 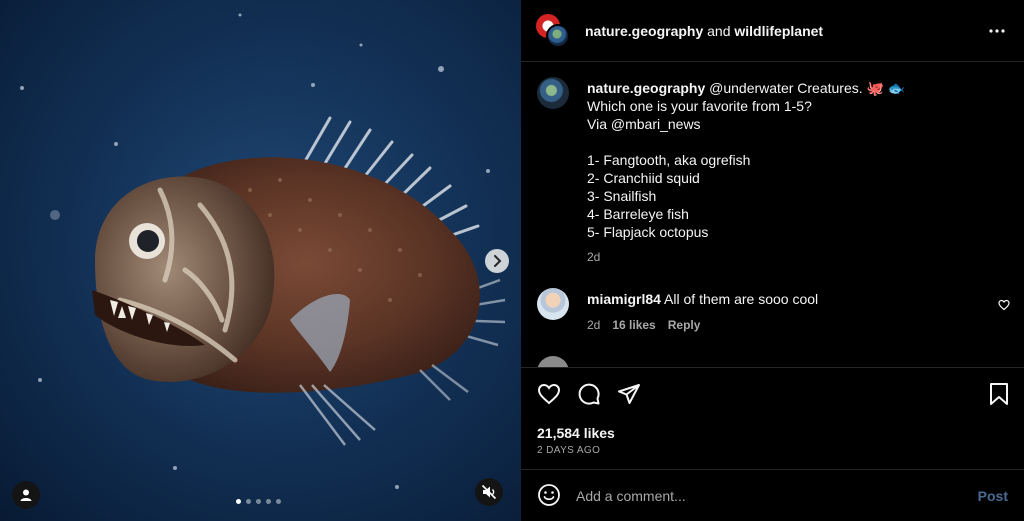 I want to click on tagged-users-button, so click(x=26, y=495).